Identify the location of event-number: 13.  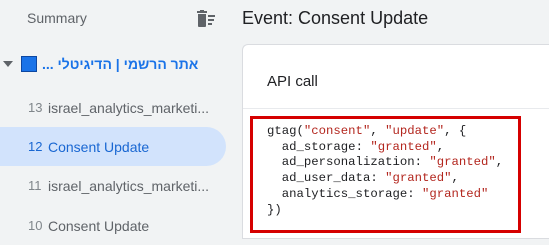
(35, 107).